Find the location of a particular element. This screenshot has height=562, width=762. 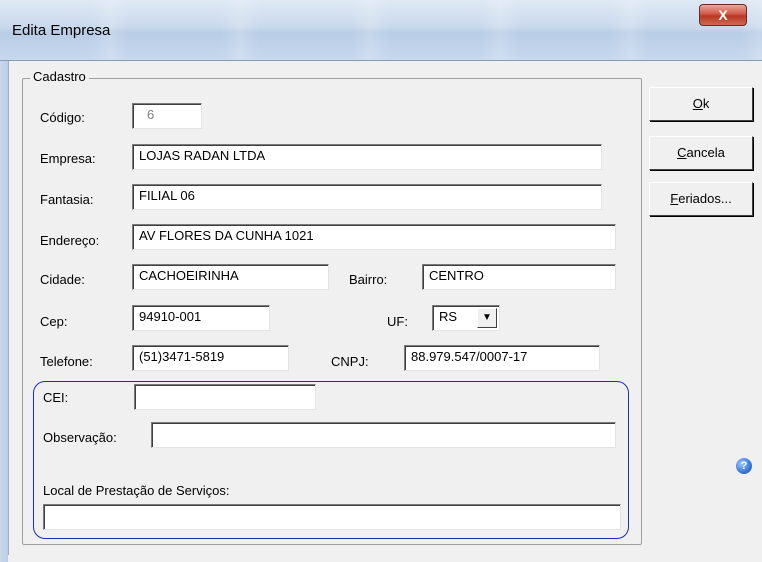

empresa-label: Empresa: is located at coordinates (68, 158).